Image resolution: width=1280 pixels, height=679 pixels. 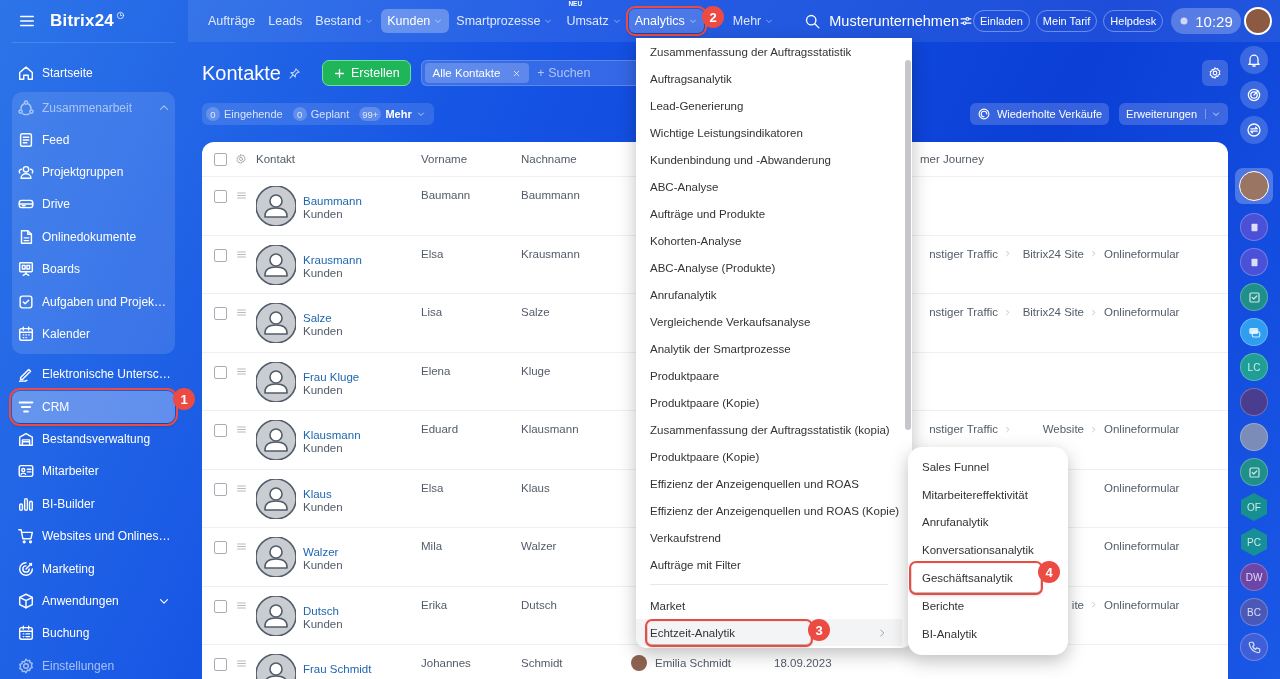 What do you see at coordinates (952, 467) in the screenshot?
I see `menu-item: Sales Funnel` at bounding box center [952, 467].